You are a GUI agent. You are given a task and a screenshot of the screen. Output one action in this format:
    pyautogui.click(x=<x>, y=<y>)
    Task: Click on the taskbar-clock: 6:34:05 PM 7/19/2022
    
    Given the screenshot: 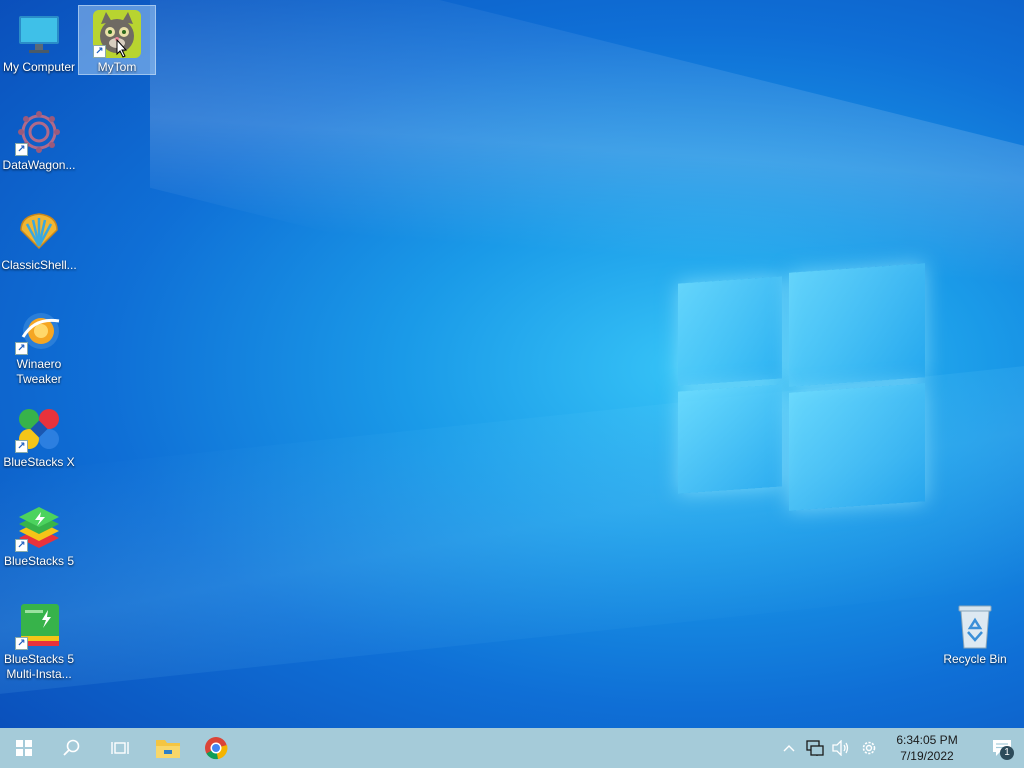 What is the action you would take?
    pyautogui.click(x=927, y=748)
    